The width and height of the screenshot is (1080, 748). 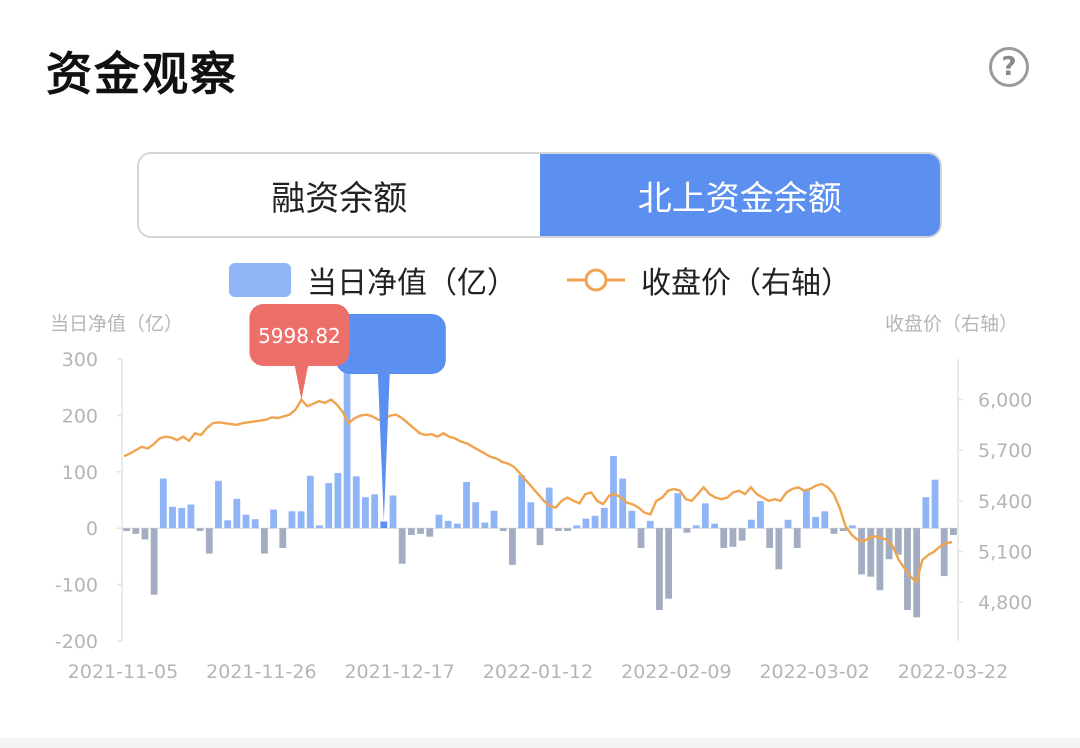 What do you see at coordinates (596, 280) in the screenshot?
I see `legend-line-swatch` at bounding box center [596, 280].